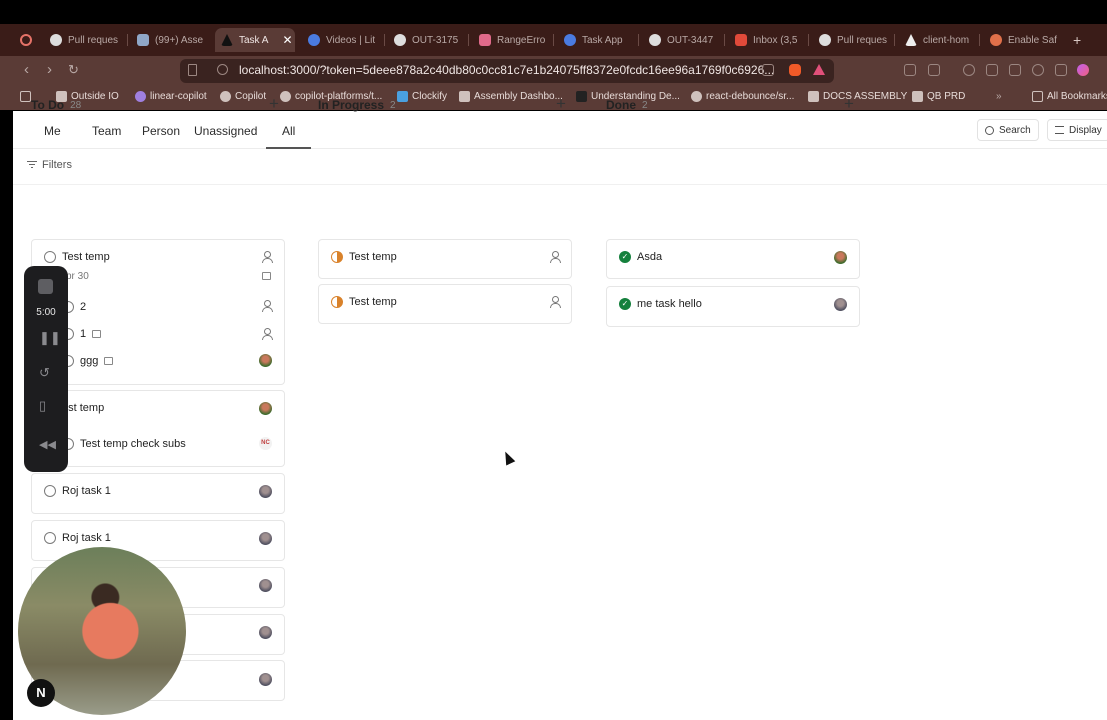 This screenshot has width=1107, height=720. I want to click on next-dev-badge: N, so click(41, 693).